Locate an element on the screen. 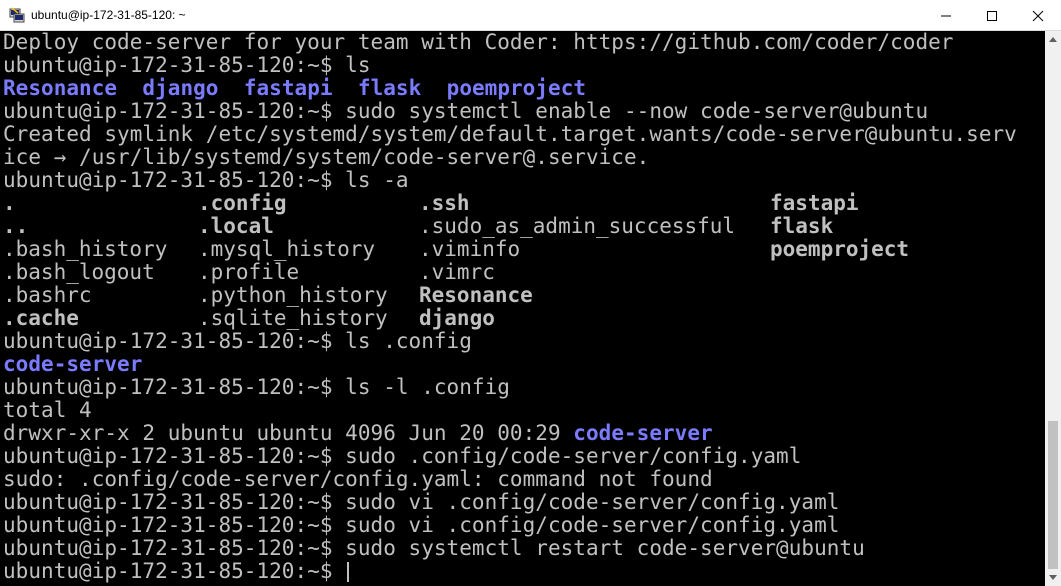 Image resolution: width=1061 pixels, height=586 pixels. close-icon is located at coordinates (1038, 15).